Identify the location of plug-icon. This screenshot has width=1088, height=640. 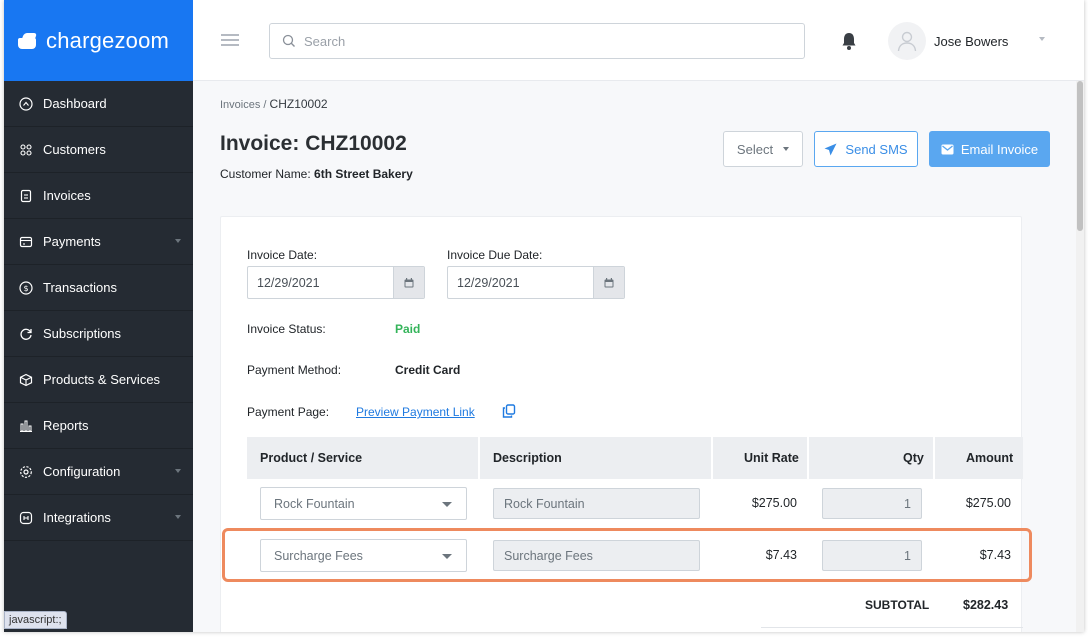
(26, 517).